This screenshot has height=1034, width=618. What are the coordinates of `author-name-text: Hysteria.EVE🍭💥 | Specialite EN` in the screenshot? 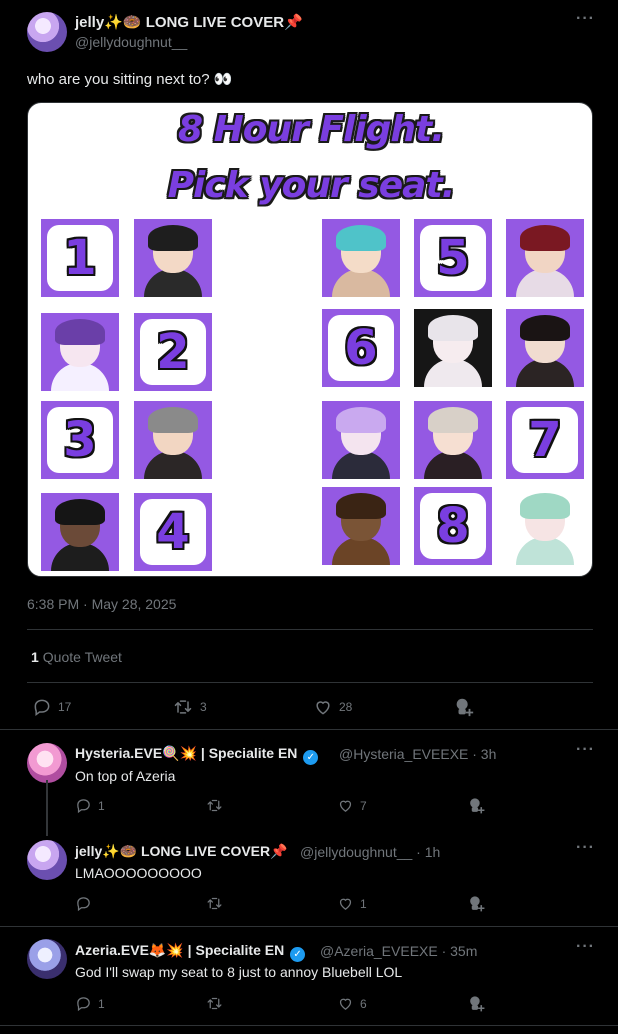 It's located at (186, 753).